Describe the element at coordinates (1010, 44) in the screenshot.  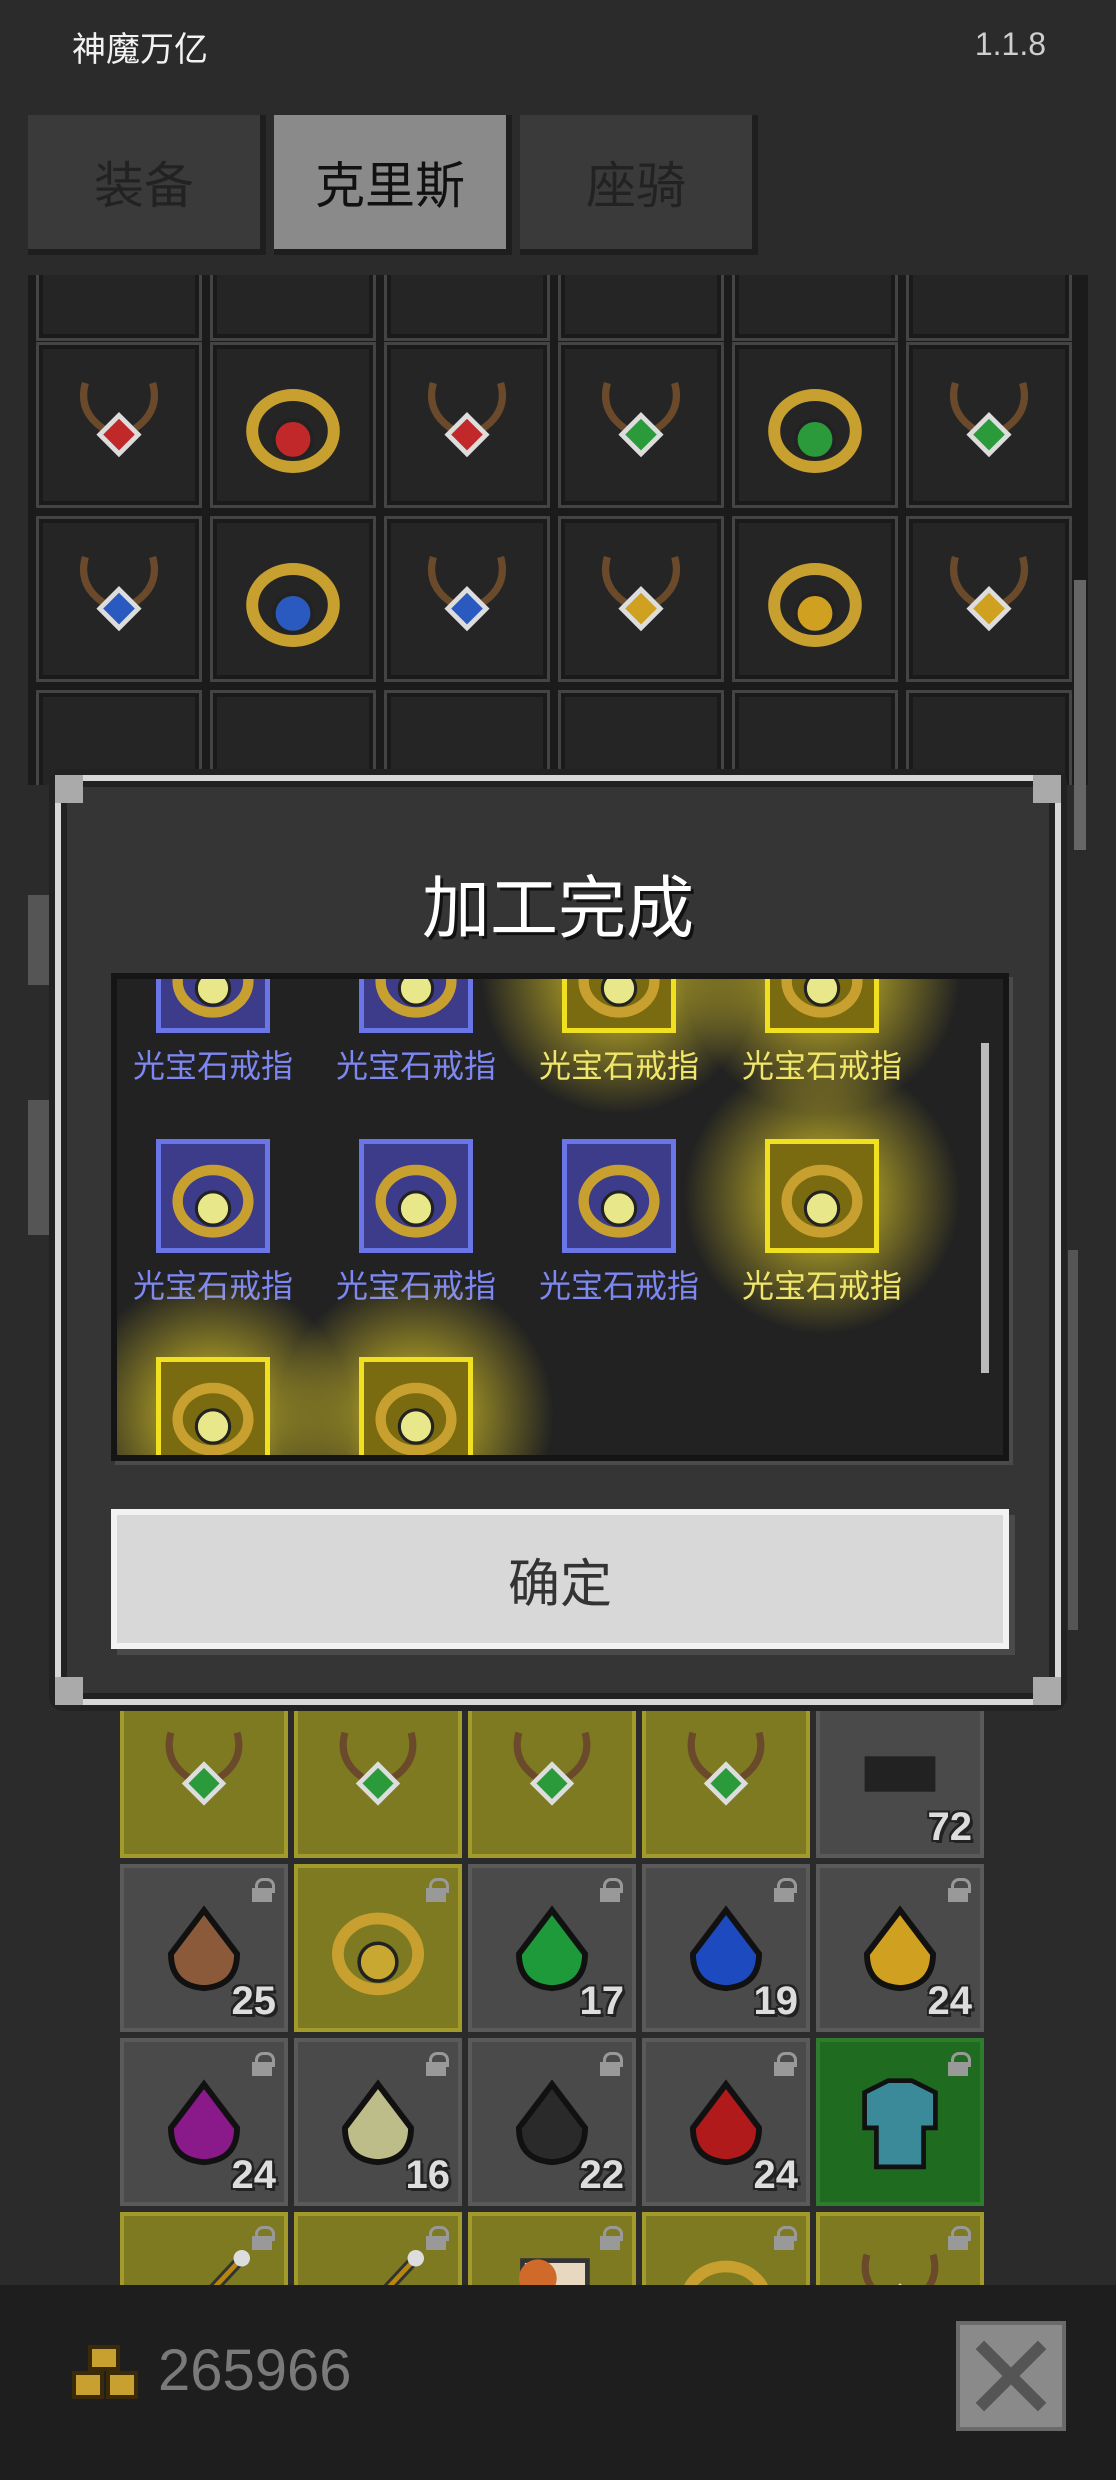
I see `version-label: 1.1.8` at that location.